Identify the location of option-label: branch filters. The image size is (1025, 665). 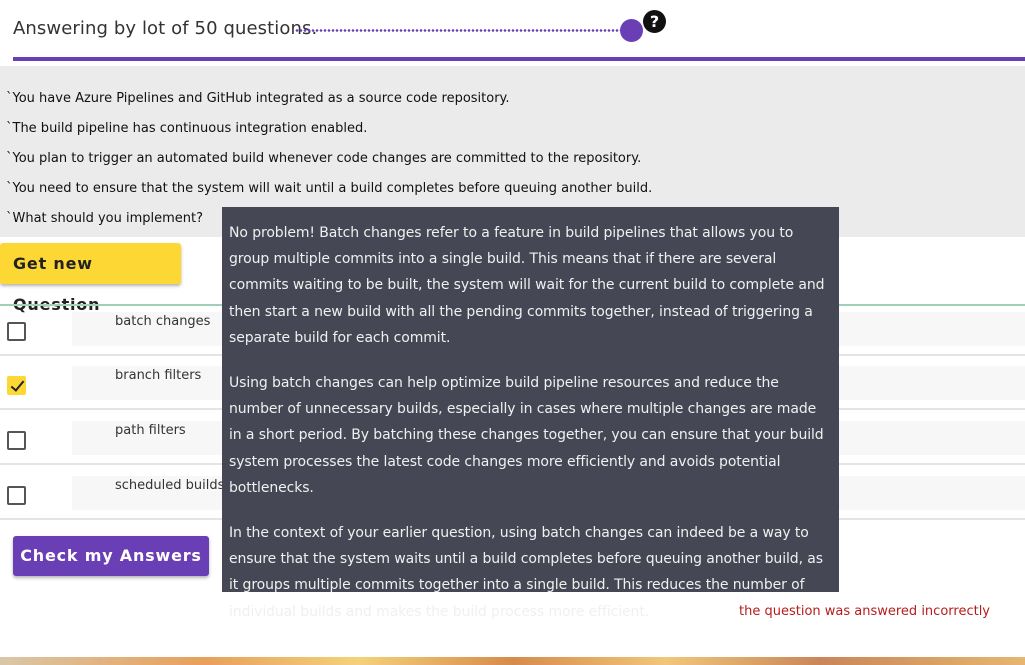
(158, 375).